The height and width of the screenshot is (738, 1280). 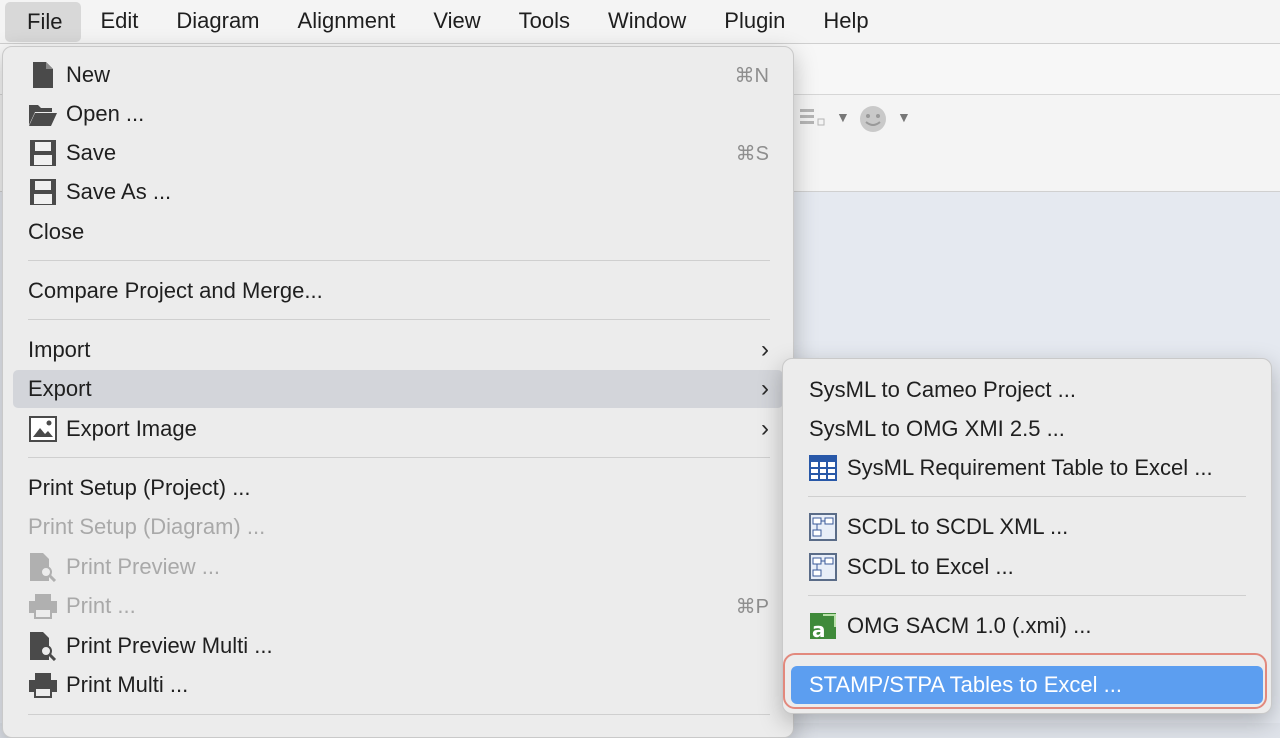 What do you see at coordinates (544, 21) in the screenshot?
I see `menu-tools: Tools` at bounding box center [544, 21].